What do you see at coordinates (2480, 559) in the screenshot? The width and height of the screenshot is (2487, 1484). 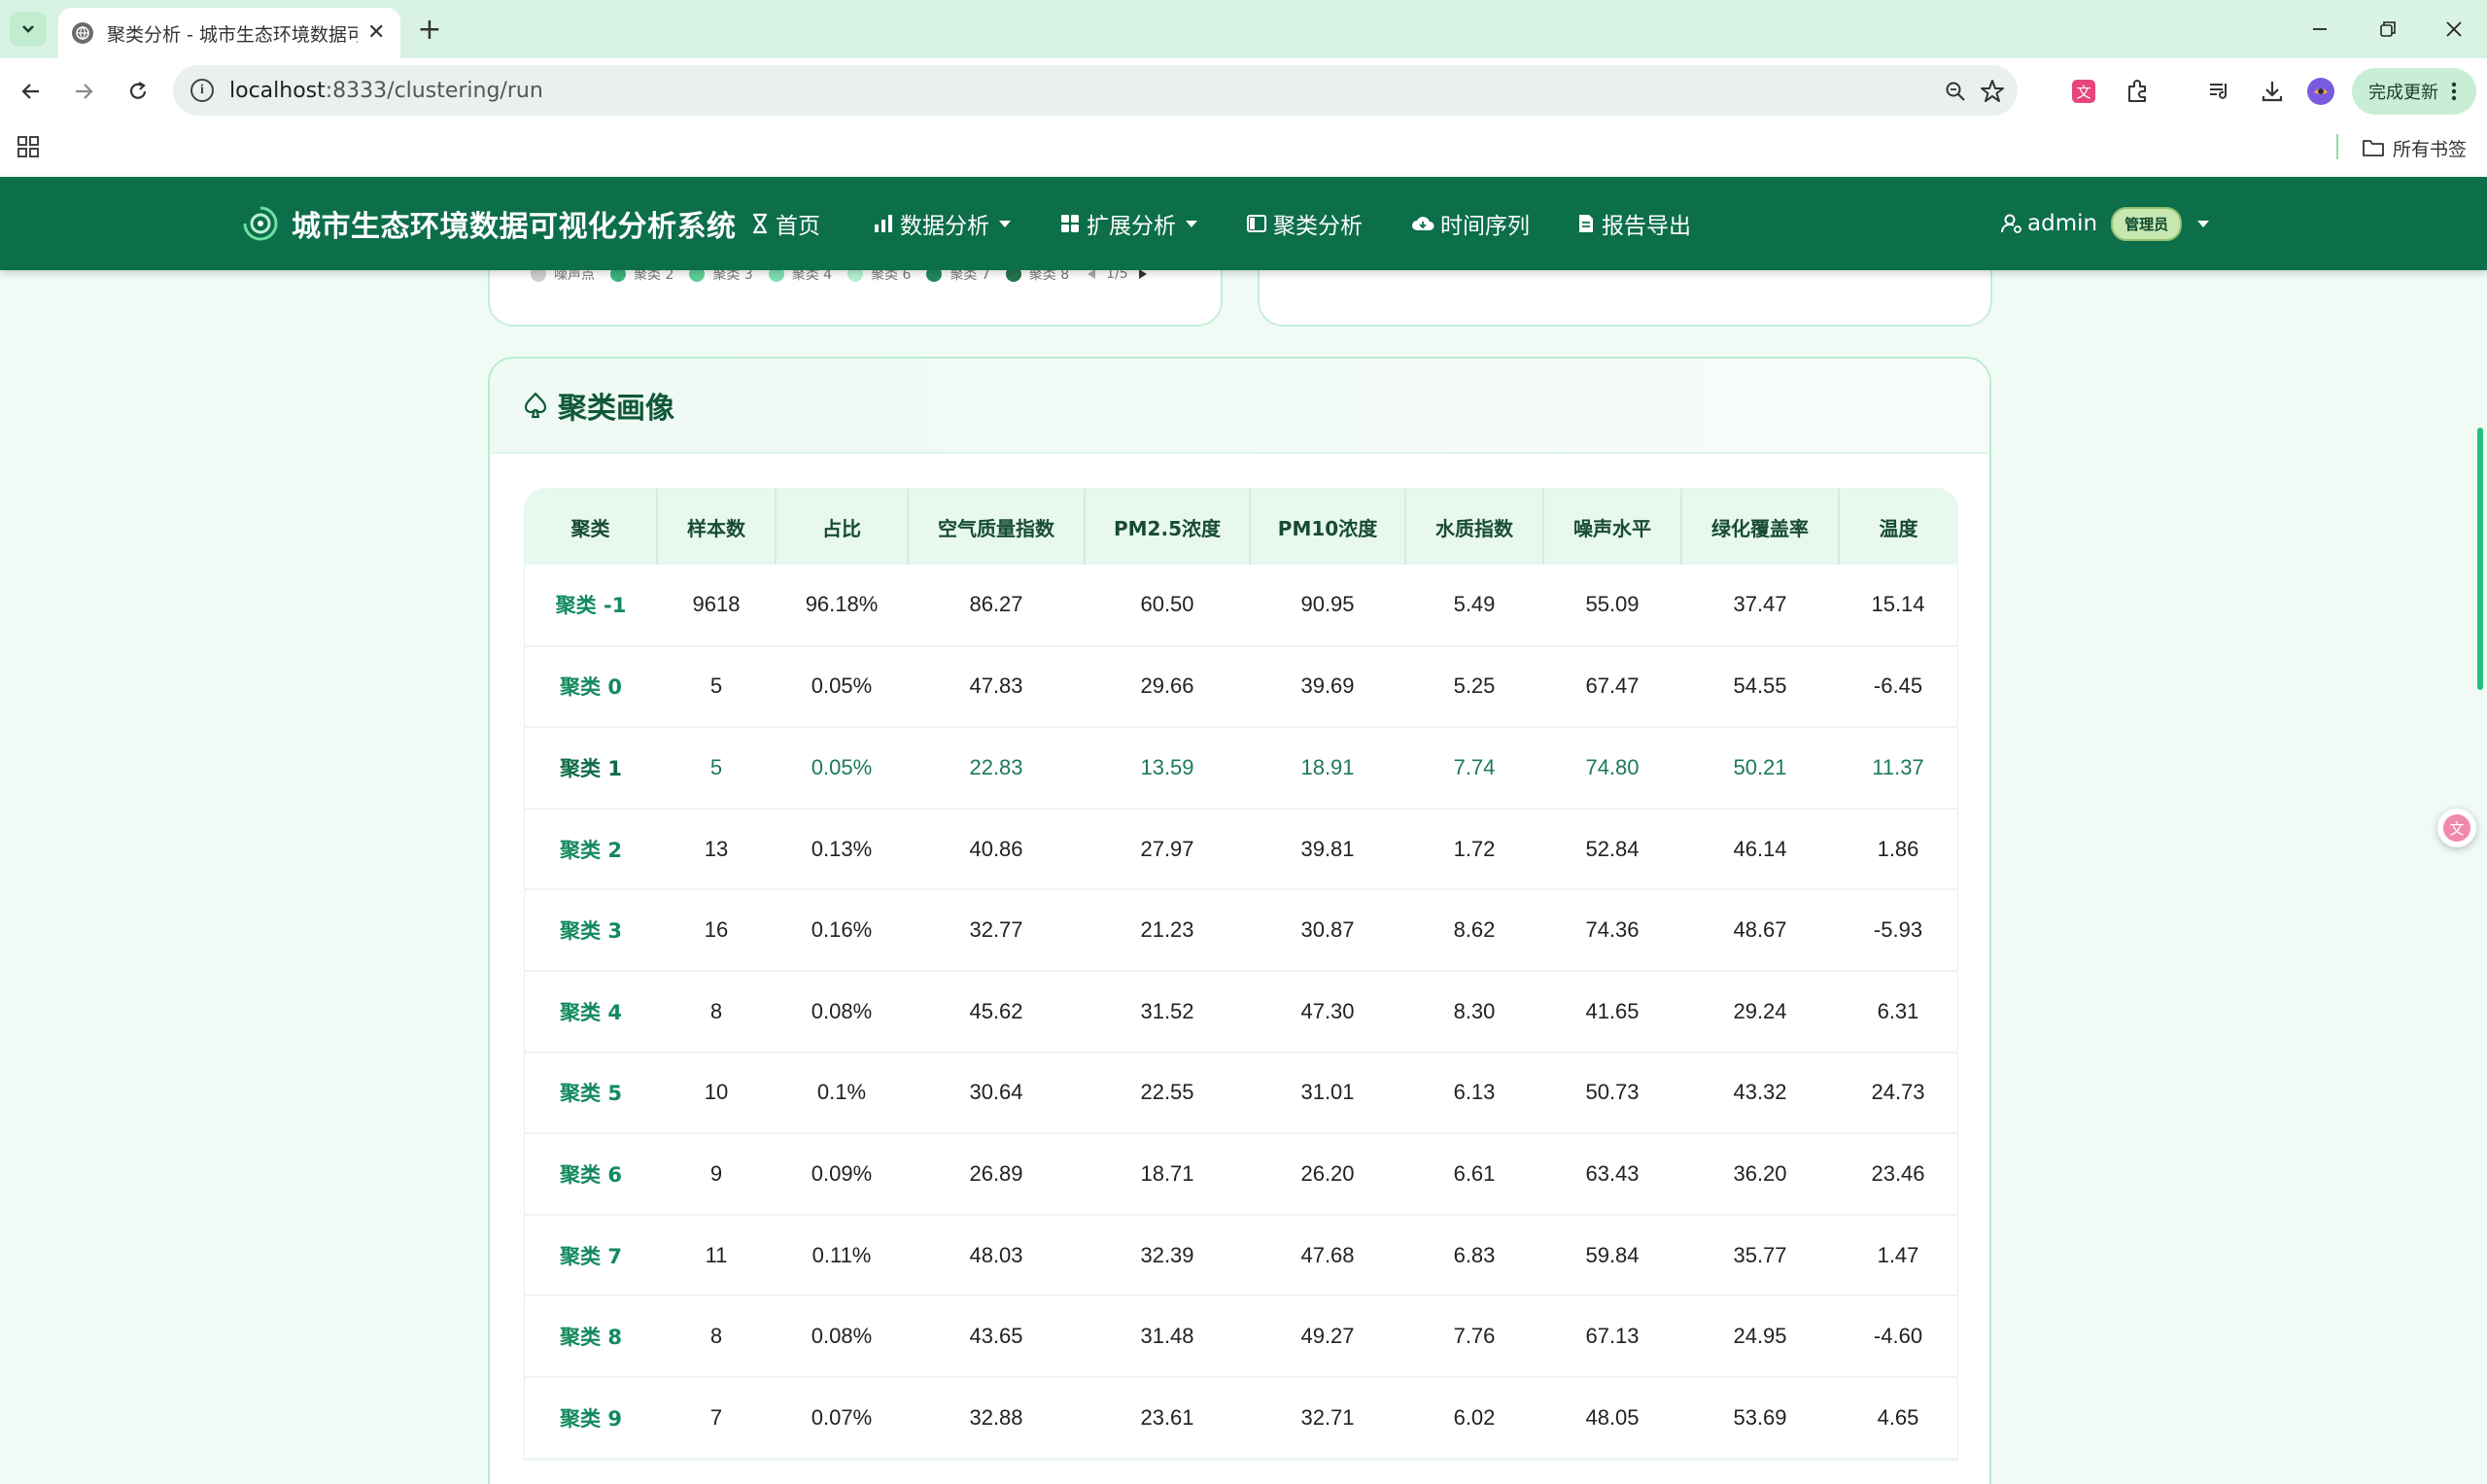 I see `page-scrollbar` at bounding box center [2480, 559].